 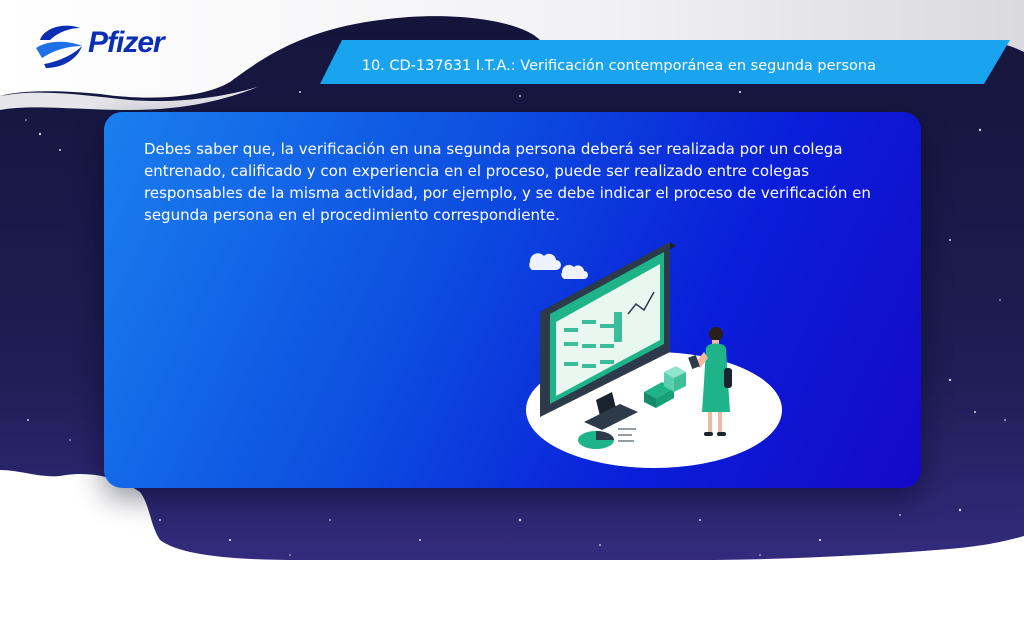 What do you see at coordinates (126, 42) in the screenshot?
I see `pfizer-logo-text: Pfizer` at bounding box center [126, 42].